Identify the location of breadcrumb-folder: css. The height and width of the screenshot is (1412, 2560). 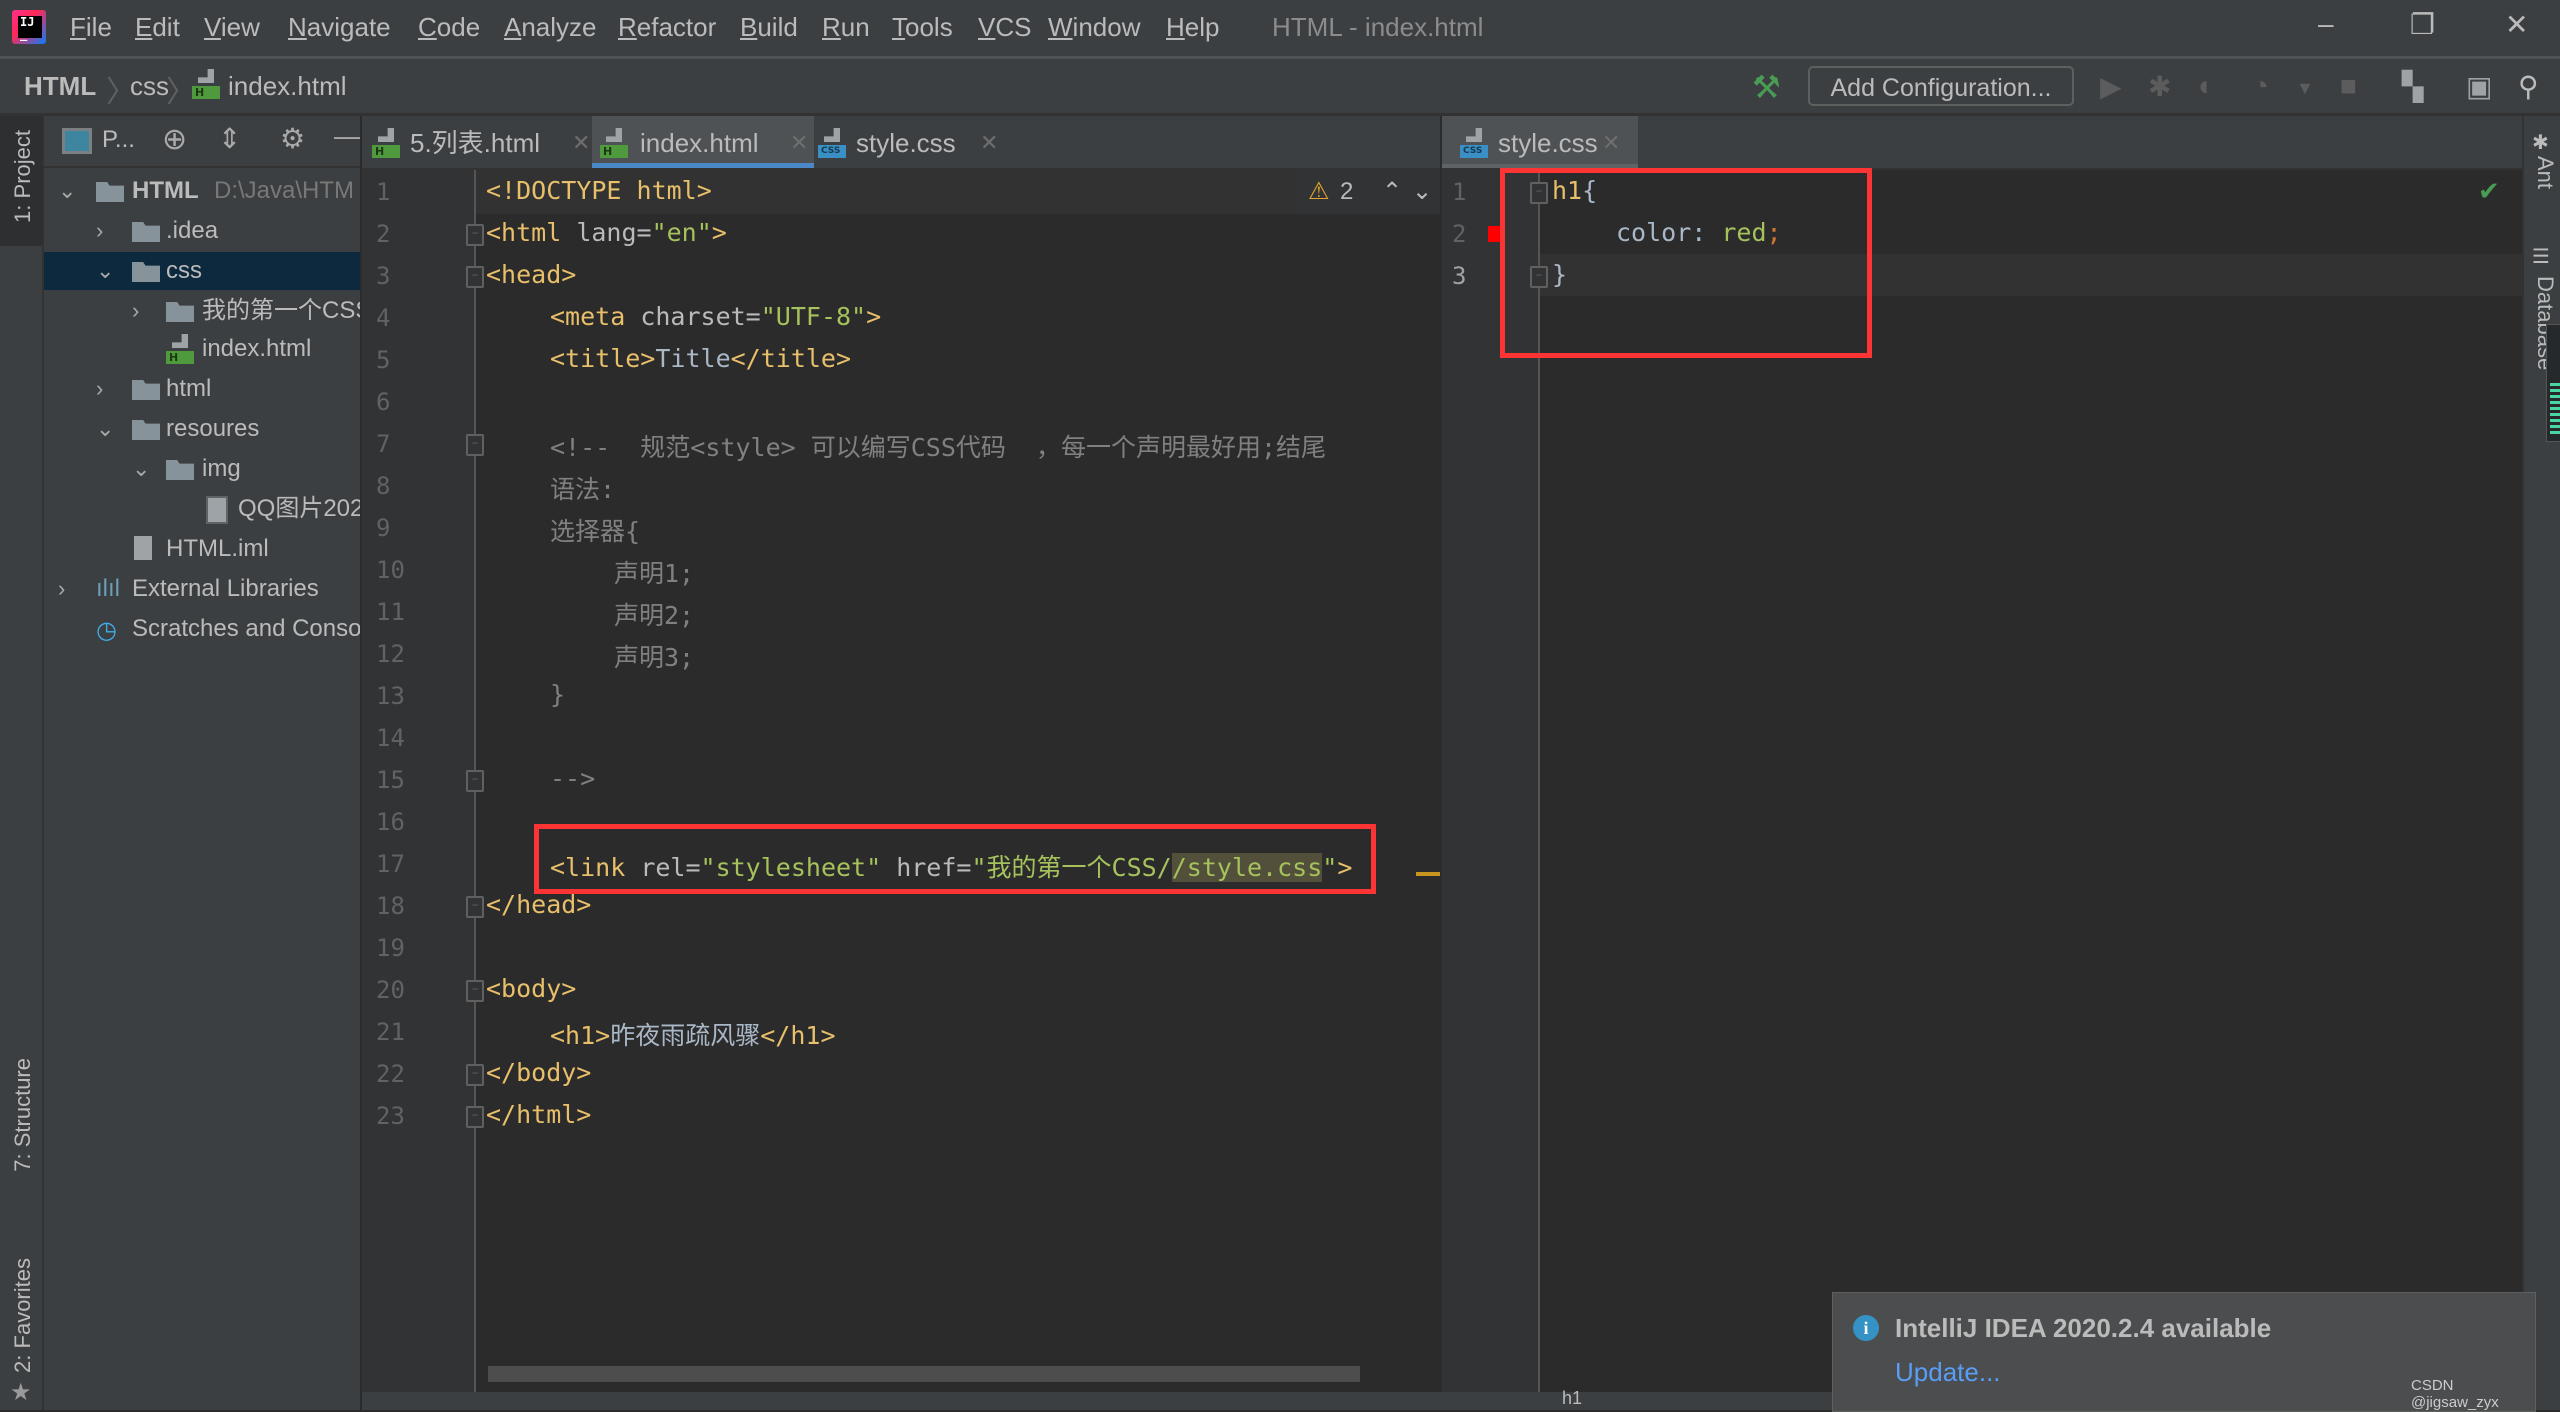
(149, 86).